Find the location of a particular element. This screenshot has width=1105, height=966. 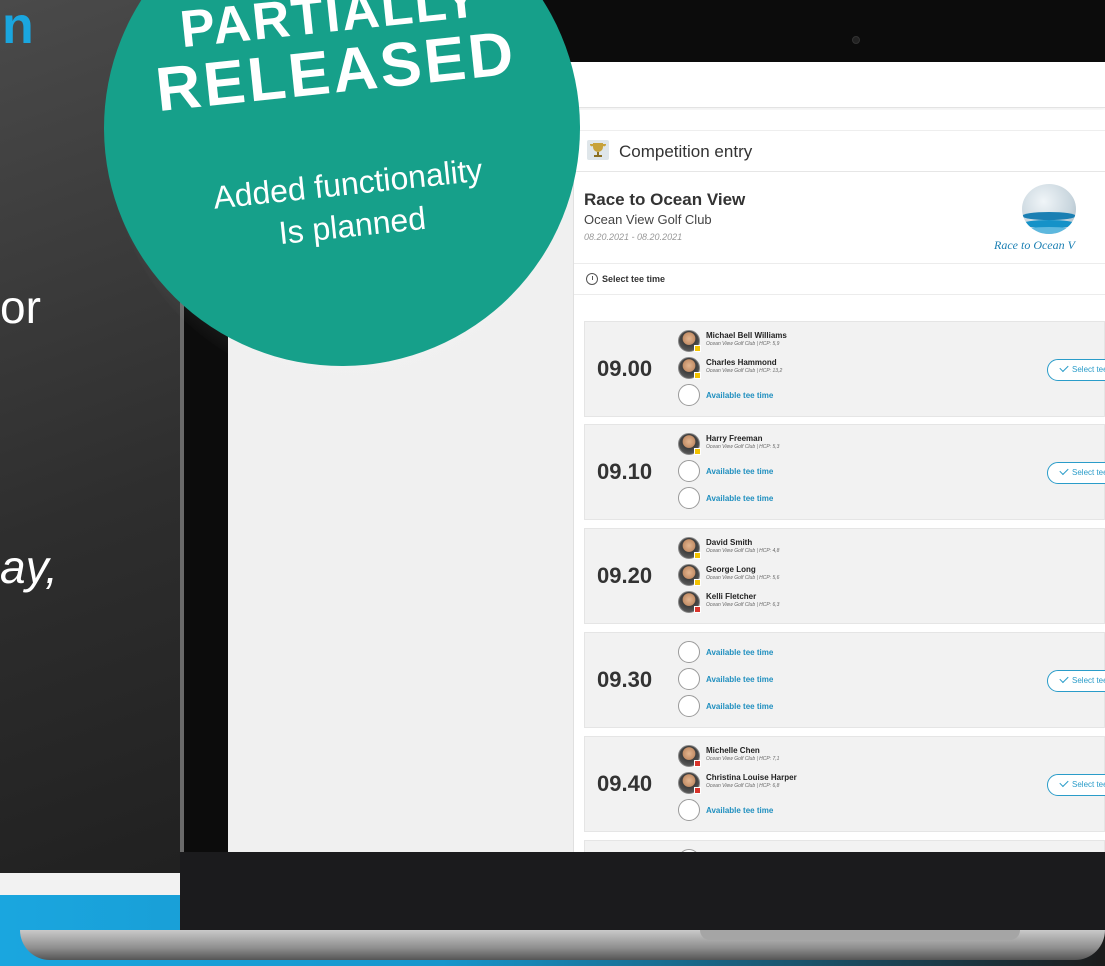

player-name: Christina Louise Harper is located at coordinates (751, 777).